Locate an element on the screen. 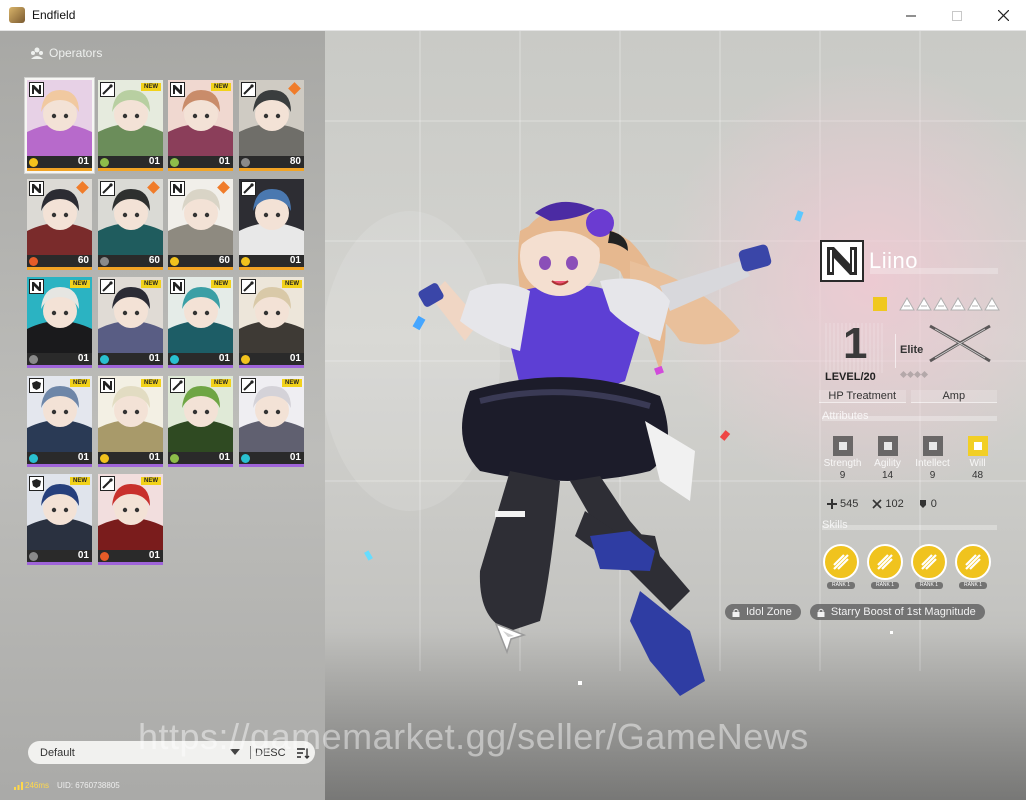  operator-class-icon is located at coordinates (842, 261).